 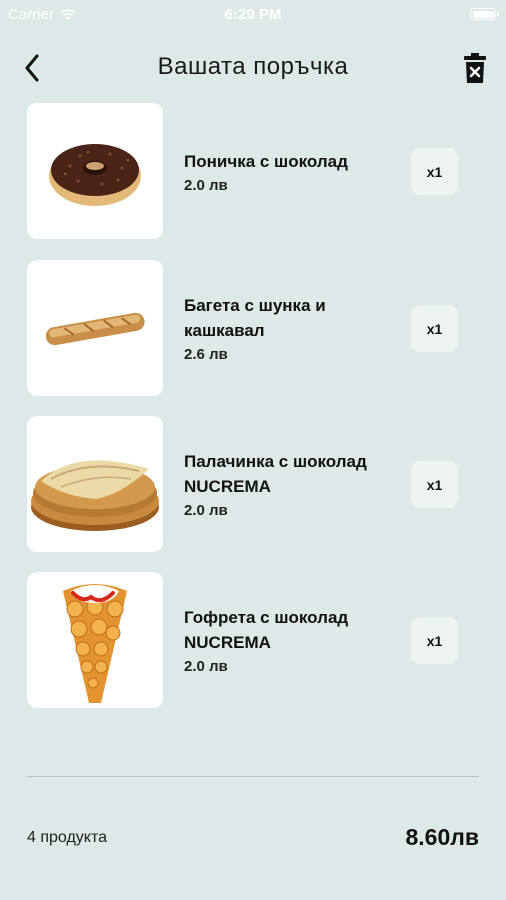 I want to click on item-info: Гофрета с шоколад NUCREMA 2.0 лв, so click(x=289, y=640).